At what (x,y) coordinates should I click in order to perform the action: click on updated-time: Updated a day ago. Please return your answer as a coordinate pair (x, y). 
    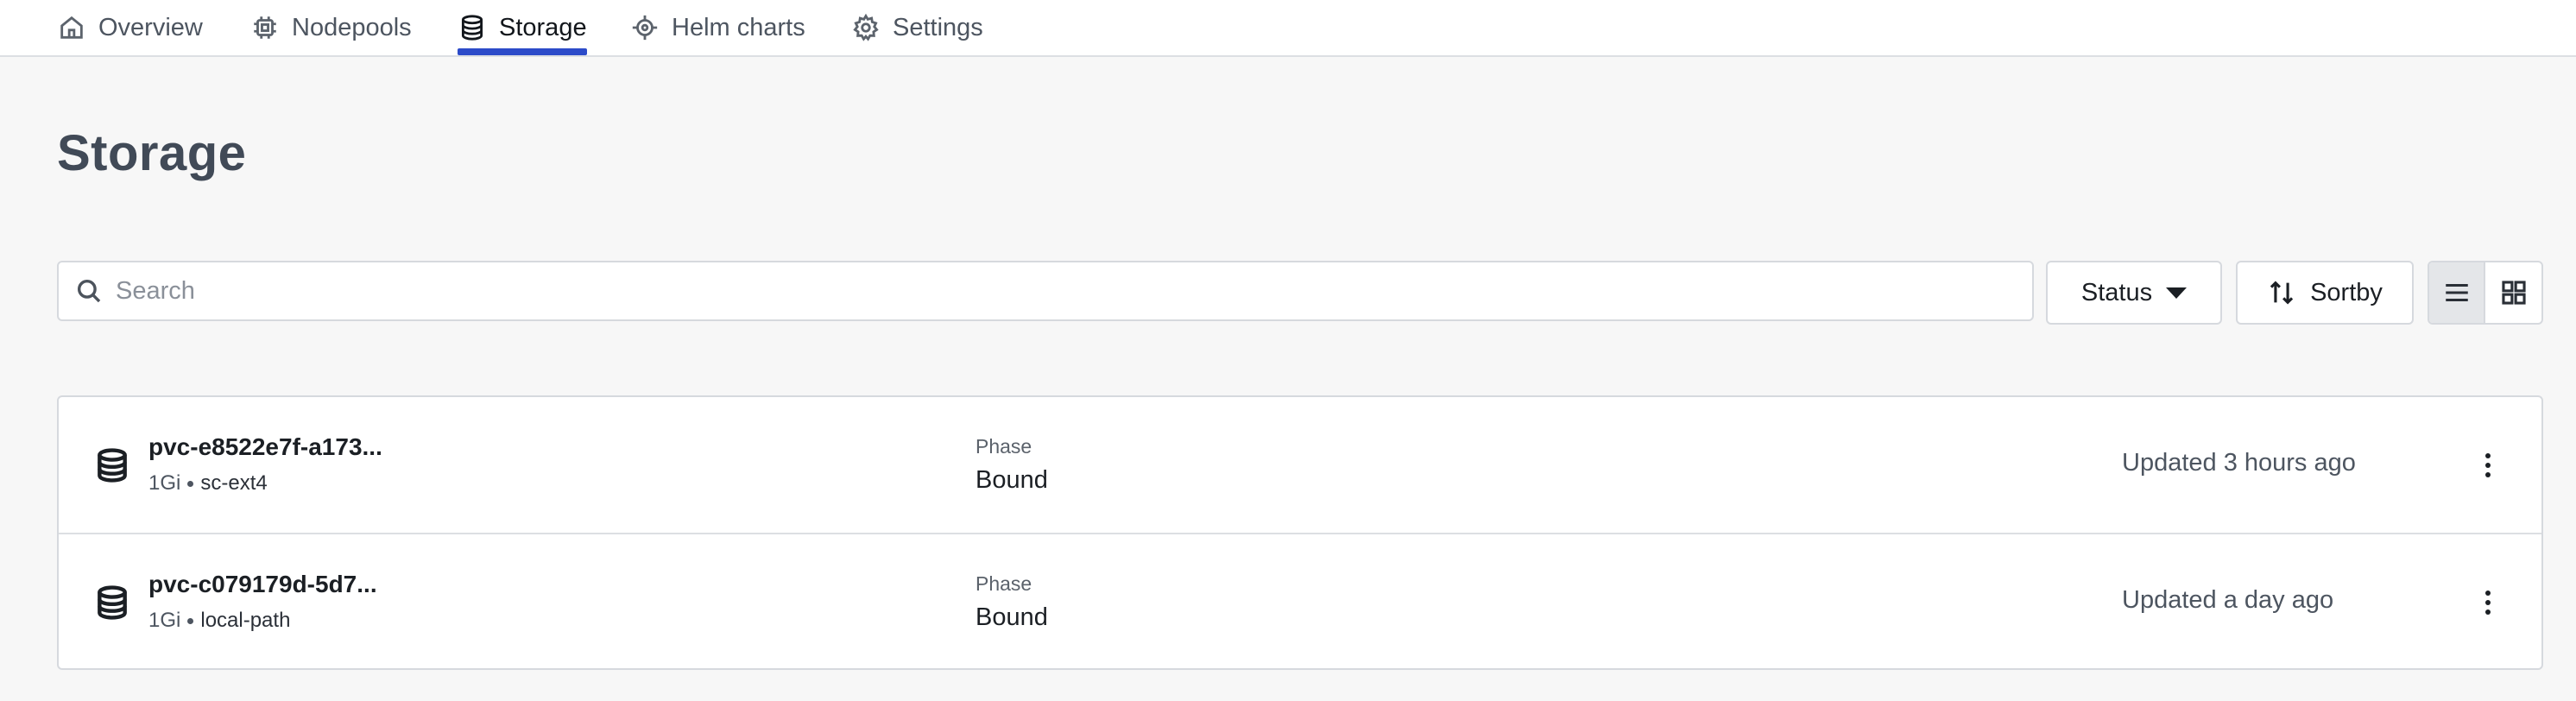
    Looking at the image, I should click on (2228, 600).